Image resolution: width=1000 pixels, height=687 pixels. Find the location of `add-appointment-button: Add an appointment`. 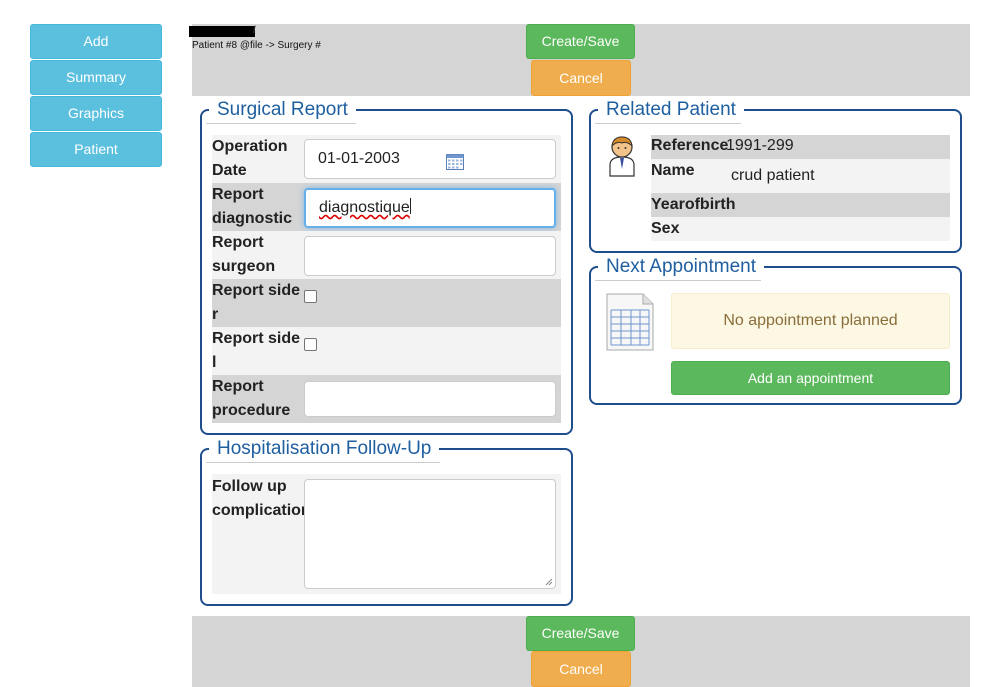

add-appointment-button: Add an appointment is located at coordinates (810, 378).